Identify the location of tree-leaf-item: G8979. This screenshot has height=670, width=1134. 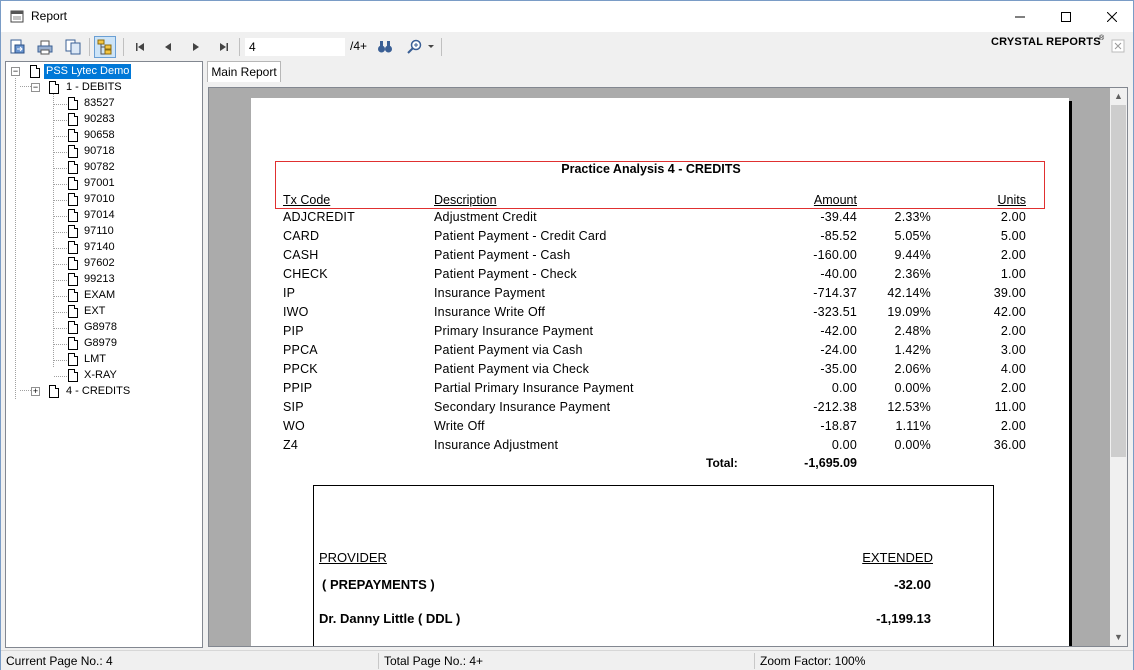
(71, 343).